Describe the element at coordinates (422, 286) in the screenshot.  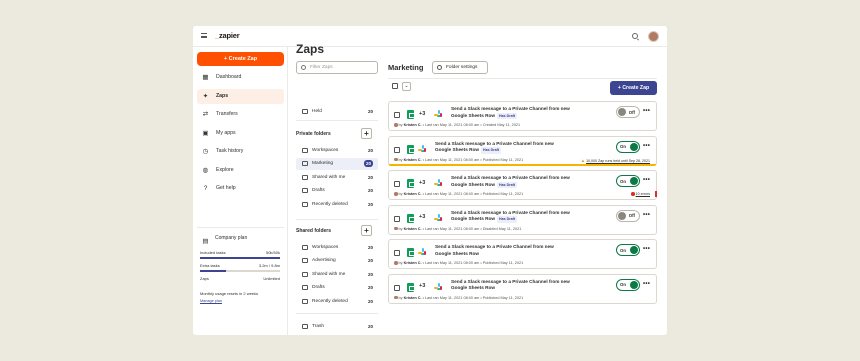
I see `more-apps-count: +3` at that location.